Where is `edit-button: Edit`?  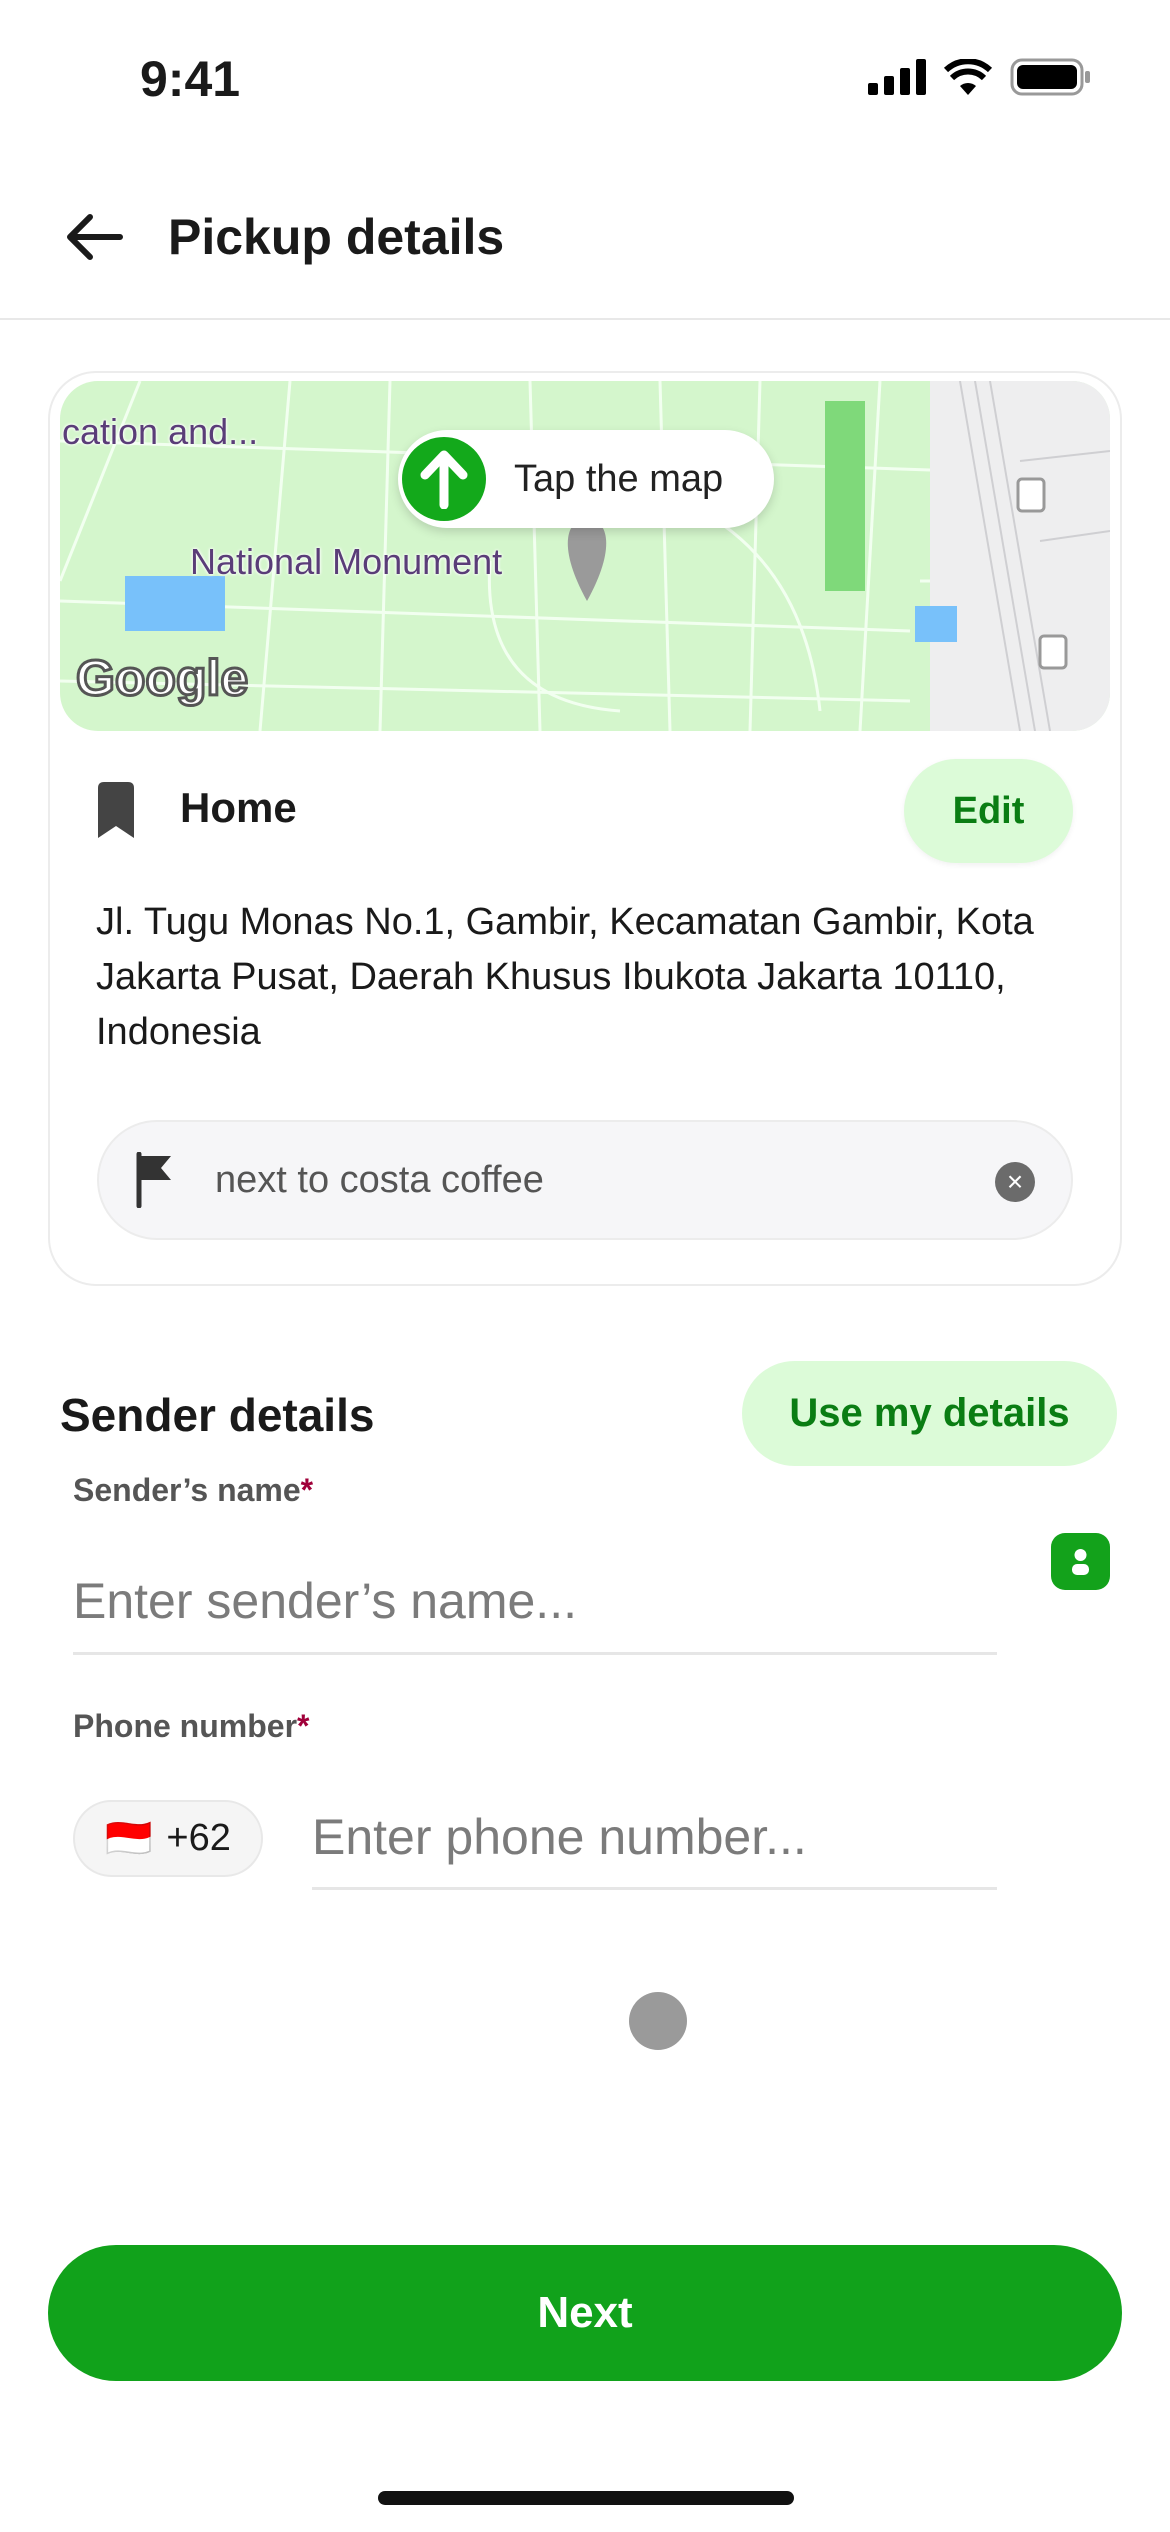
edit-button: Edit is located at coordinates (988, 811).